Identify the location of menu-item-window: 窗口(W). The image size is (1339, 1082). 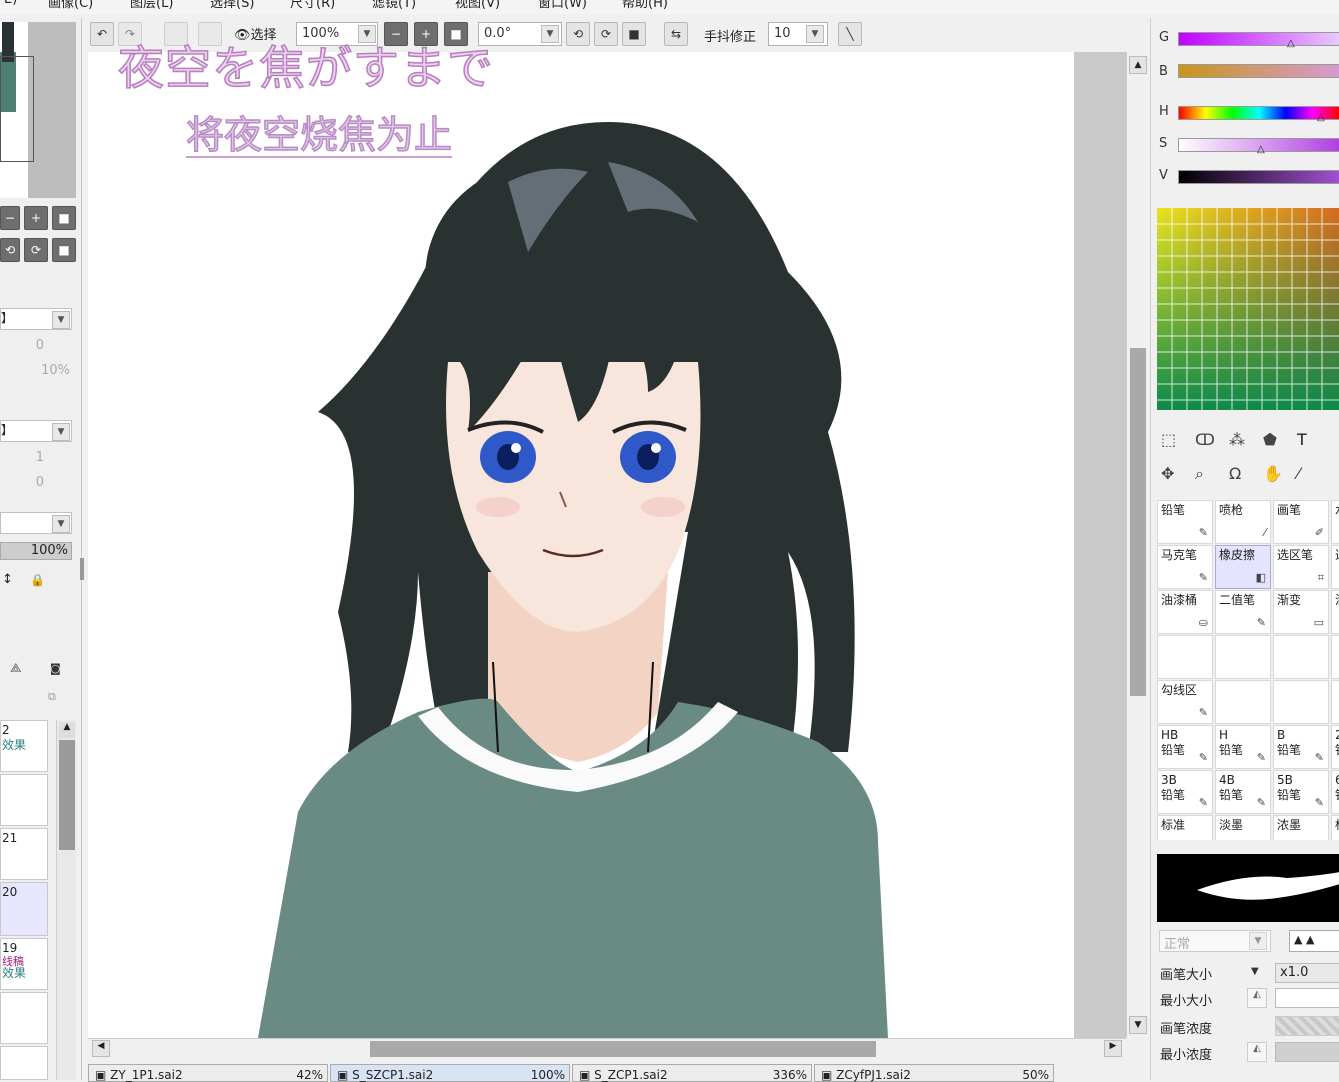
(562, 5).